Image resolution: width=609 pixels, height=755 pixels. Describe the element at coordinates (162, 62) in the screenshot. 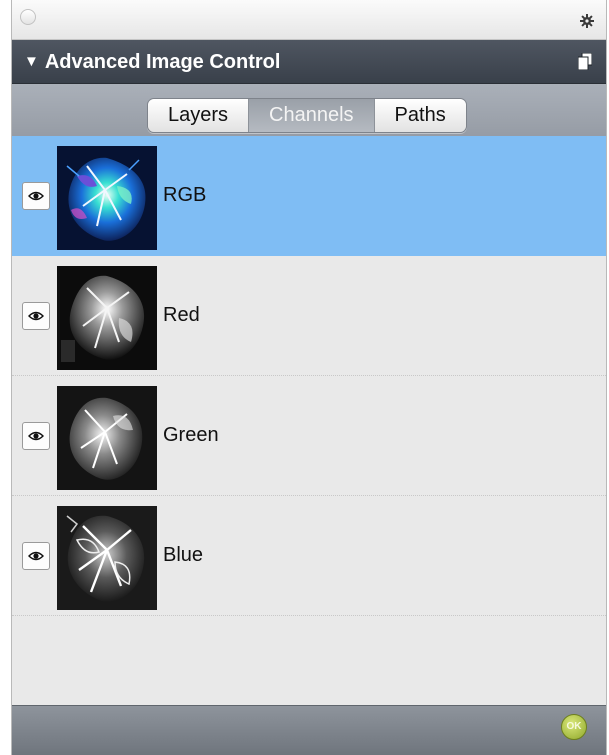

I see `panel-title-text: Advanced Image Control` at that location.